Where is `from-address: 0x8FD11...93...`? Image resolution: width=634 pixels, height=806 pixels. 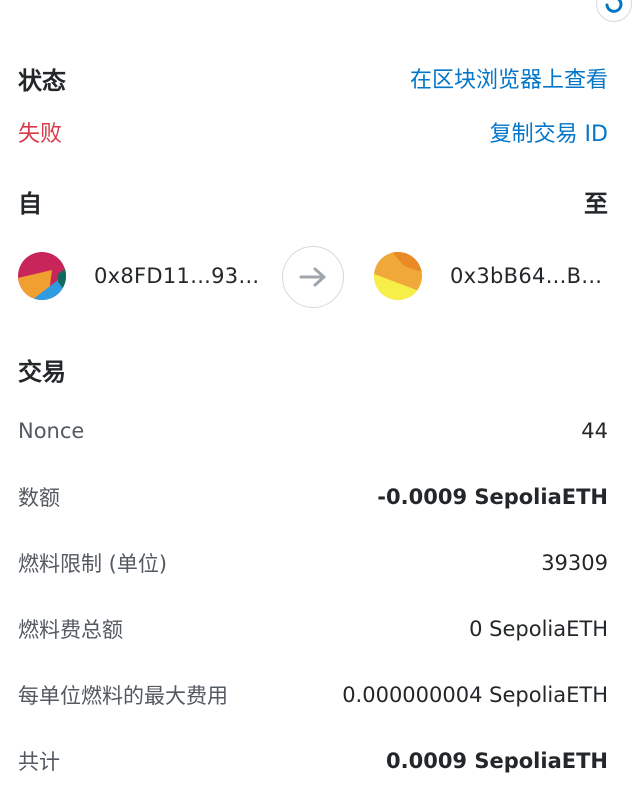 from-address: 0x8FD11...93... is located at coordinates (138, 276).